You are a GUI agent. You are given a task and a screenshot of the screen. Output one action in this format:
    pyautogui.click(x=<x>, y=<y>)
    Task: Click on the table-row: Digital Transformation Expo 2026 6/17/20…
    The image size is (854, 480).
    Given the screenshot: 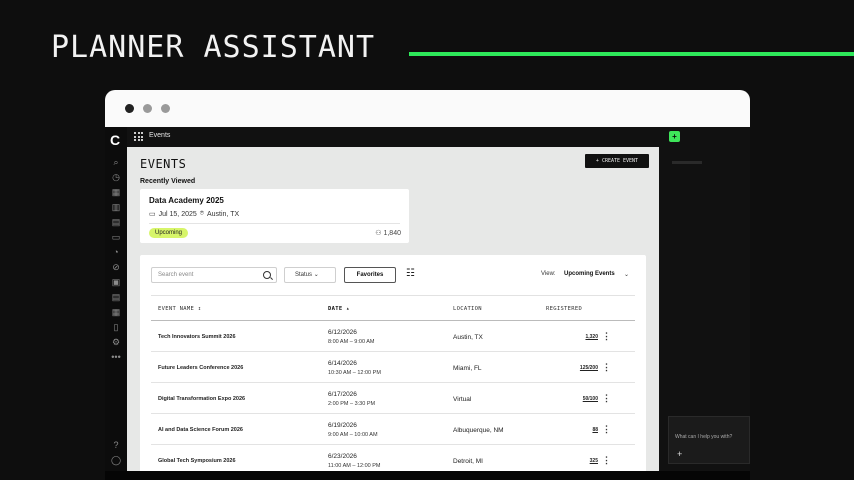 What is the action you would take?
    pyautogui.click(x=393, y=398)
    